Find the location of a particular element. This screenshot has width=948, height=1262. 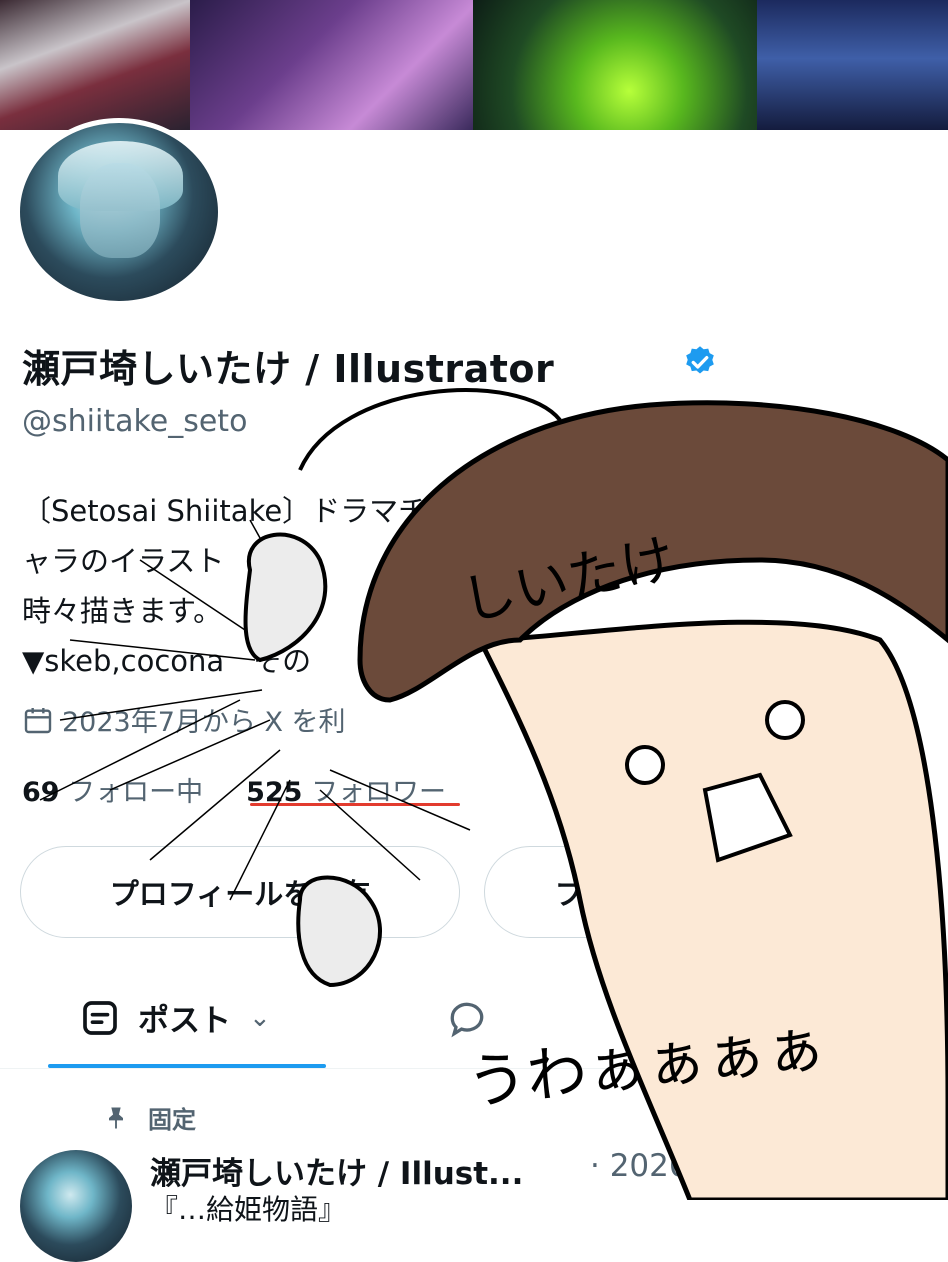

joined-date: 2023年7月から X を利 is located at coordinates (184, 719).